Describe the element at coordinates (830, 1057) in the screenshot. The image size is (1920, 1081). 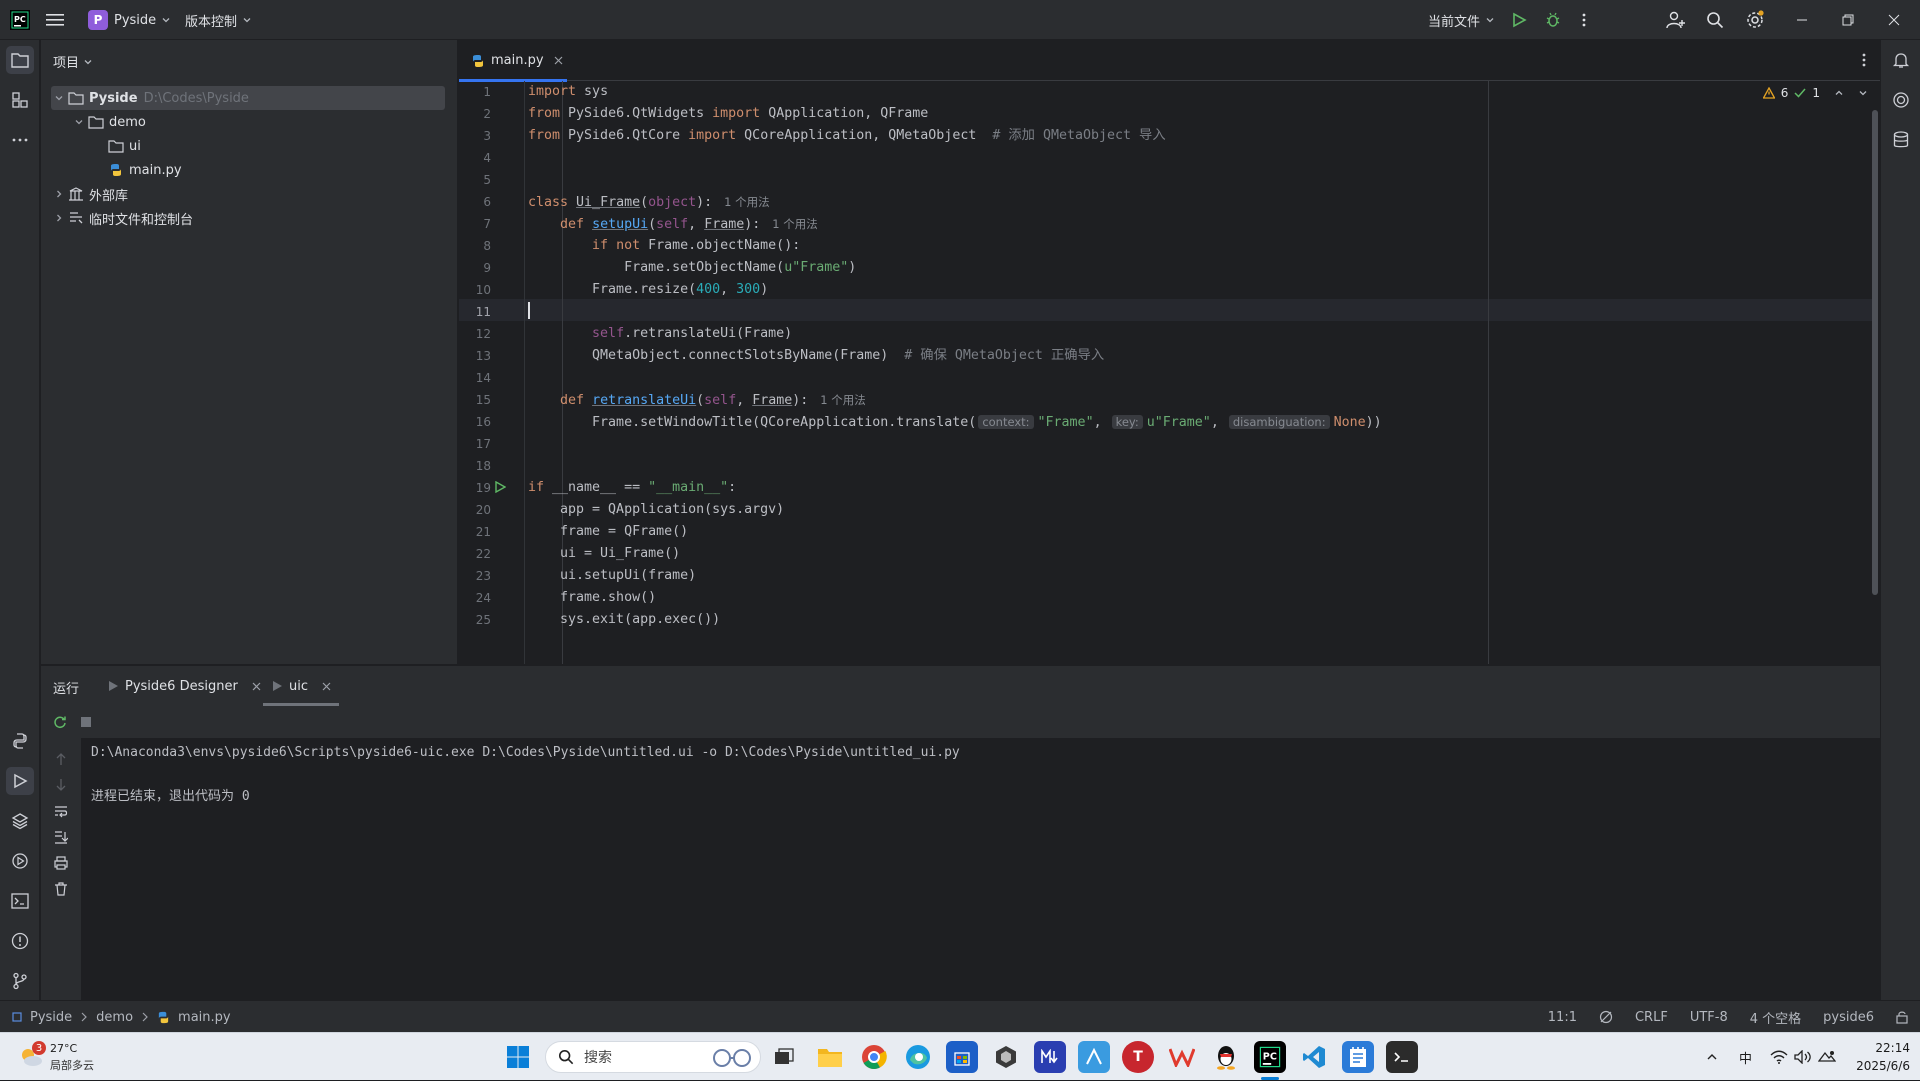
I see `file-explorer-button` at that location.